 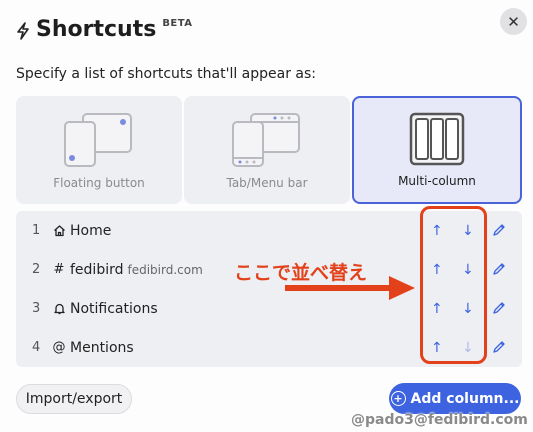 I want to click on row-label: Mentions, so click(x=102, y=347).